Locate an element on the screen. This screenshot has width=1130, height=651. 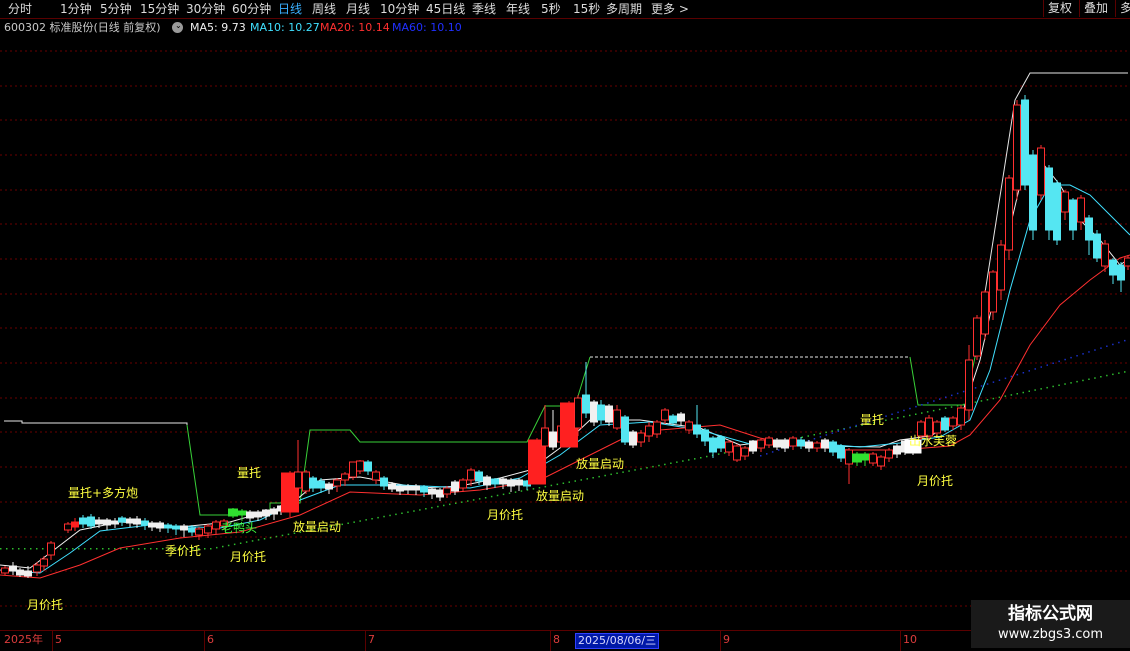
period-tab-multi: 多周期 is located at coordinates (624, 9).